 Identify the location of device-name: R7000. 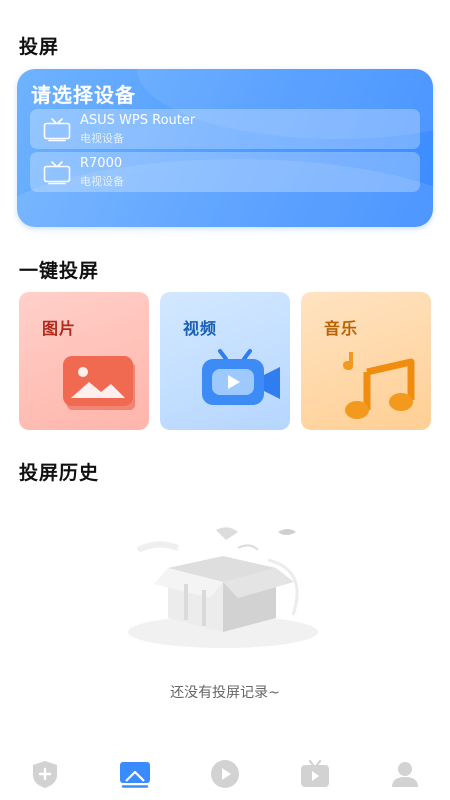
(101, 163).